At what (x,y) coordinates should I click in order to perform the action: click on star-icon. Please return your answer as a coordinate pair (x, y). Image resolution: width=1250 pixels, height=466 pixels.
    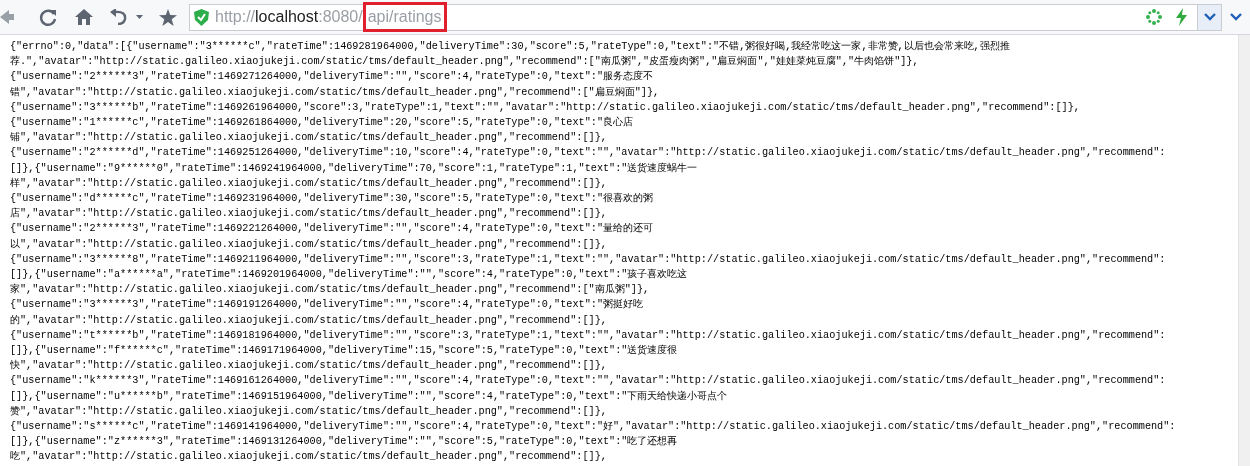
    Looking at the image, I should click on (168, 17).